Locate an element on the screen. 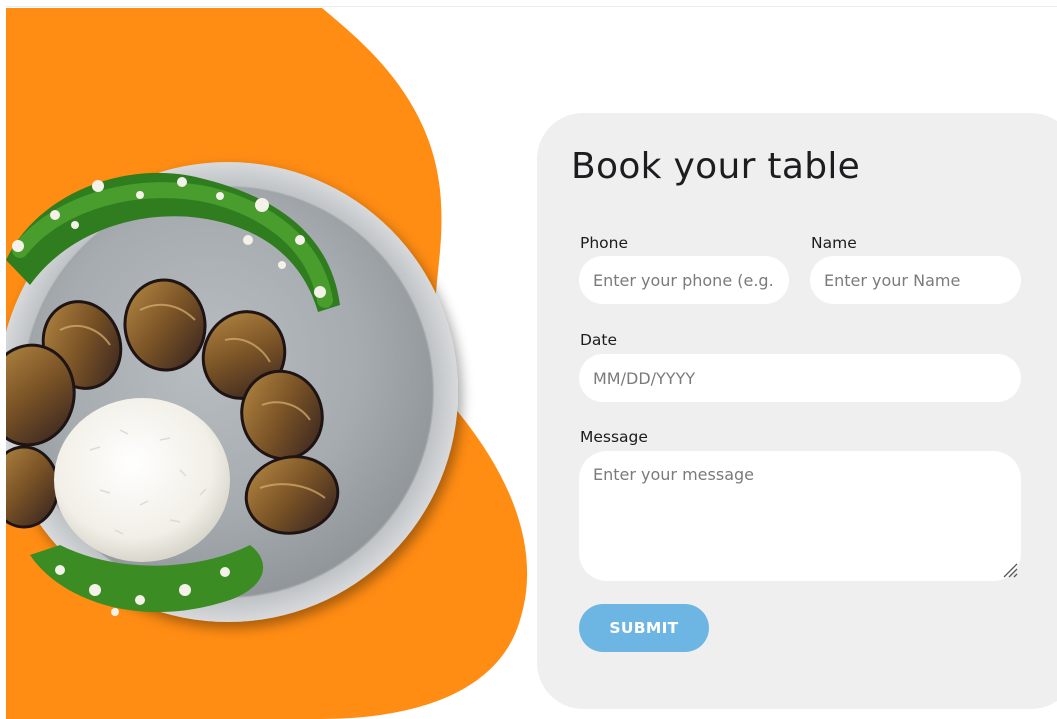 The height and width of the screenshot is (719, 1057). submit-button: SUBMIT is located at coordinates (644, 628).